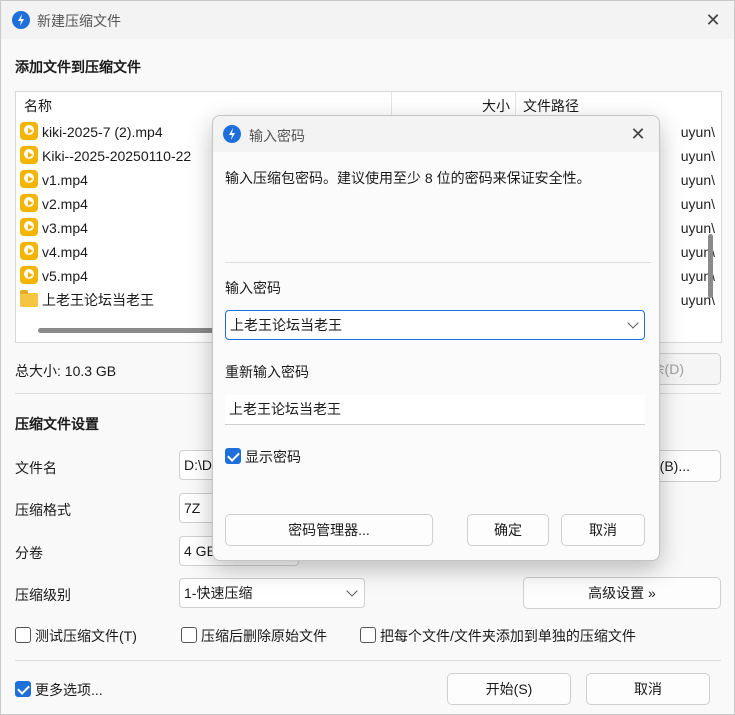  I want to click on dialog-description: 输入压缩包密码。建议使用至少 8 位的密码来保证安全性。, so click(408, 178).